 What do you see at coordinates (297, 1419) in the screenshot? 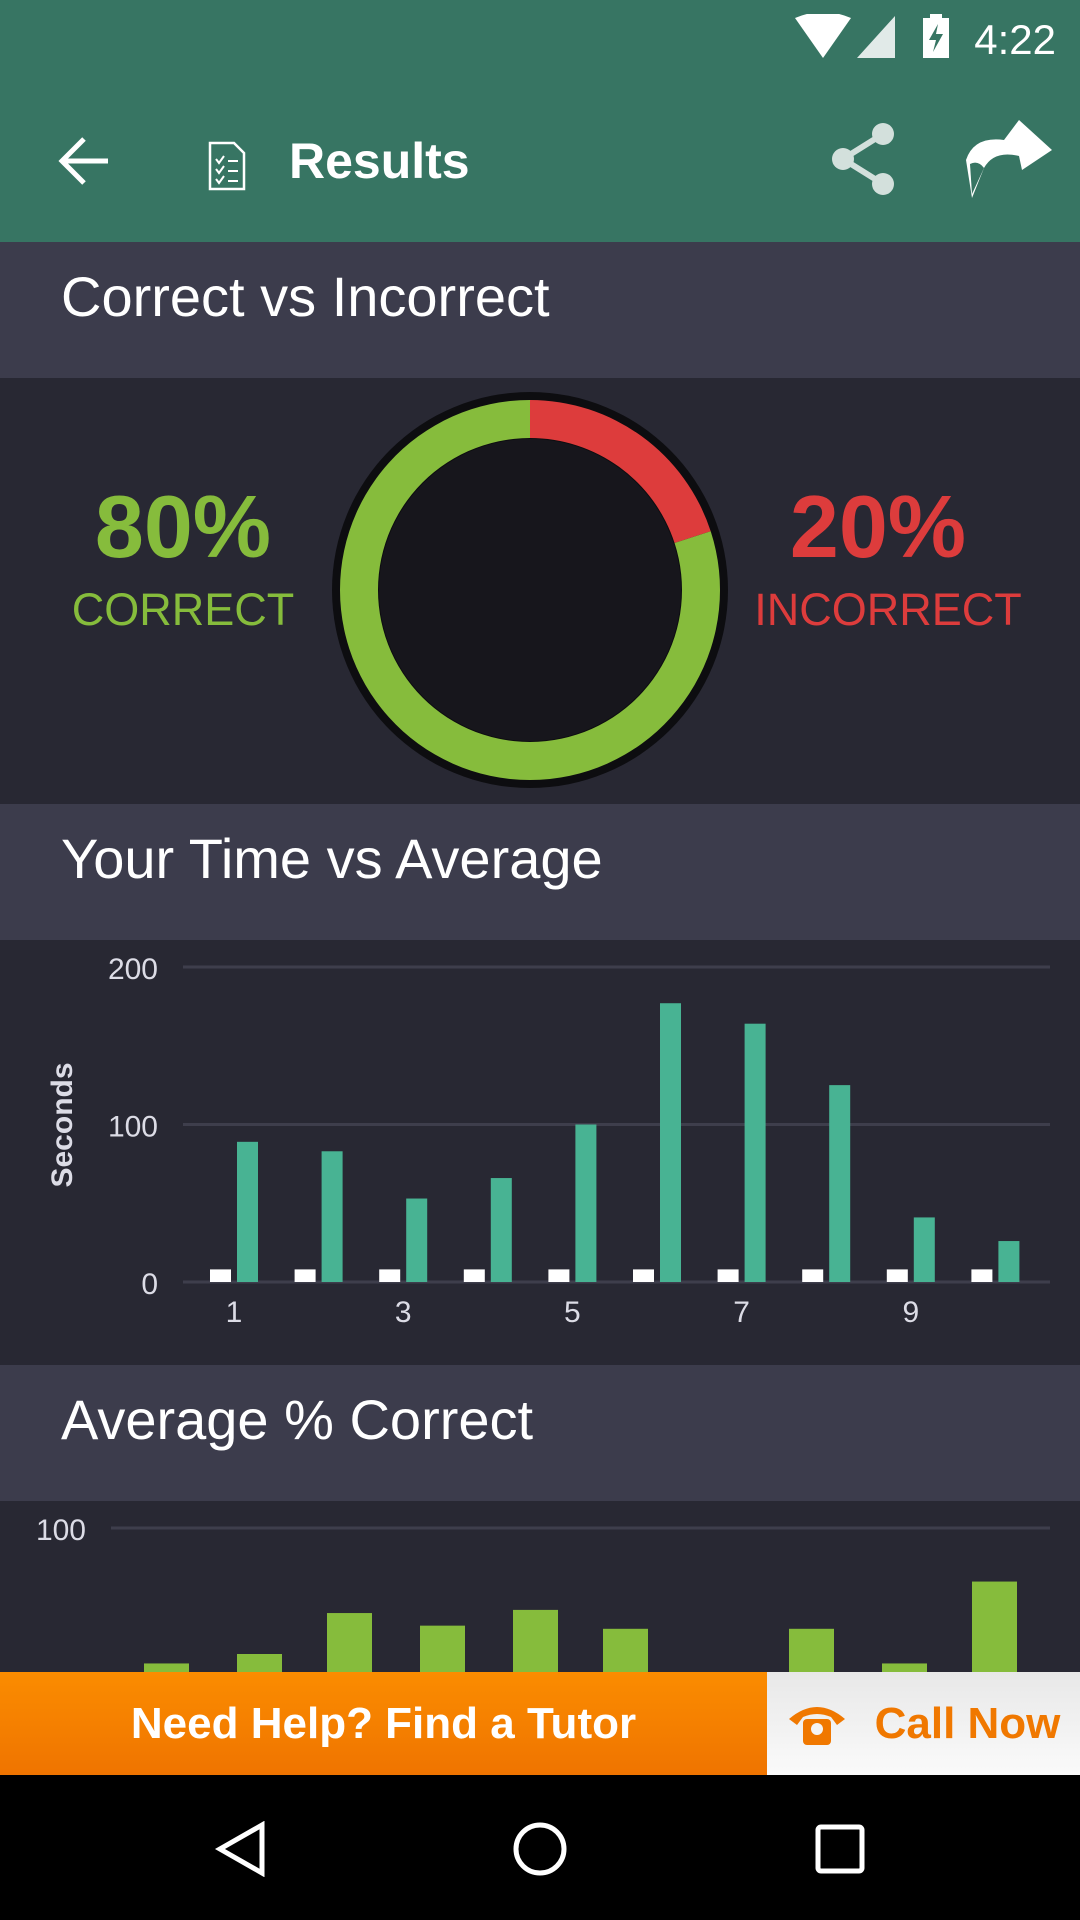
I see `section-title: Average % Correct` at bounding box center [297, 1419].